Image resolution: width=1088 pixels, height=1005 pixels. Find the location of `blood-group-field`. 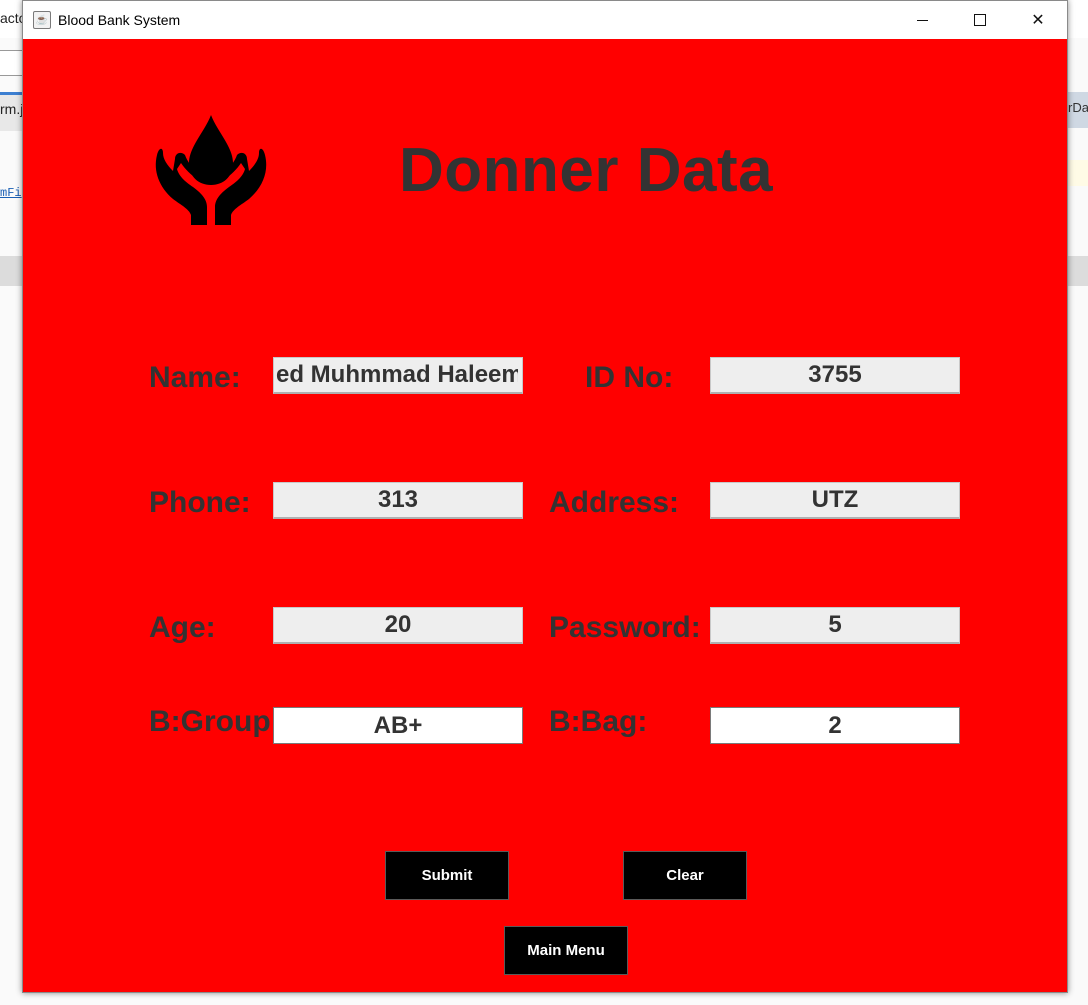

blood-group-field is located at coordinates (398, 725).